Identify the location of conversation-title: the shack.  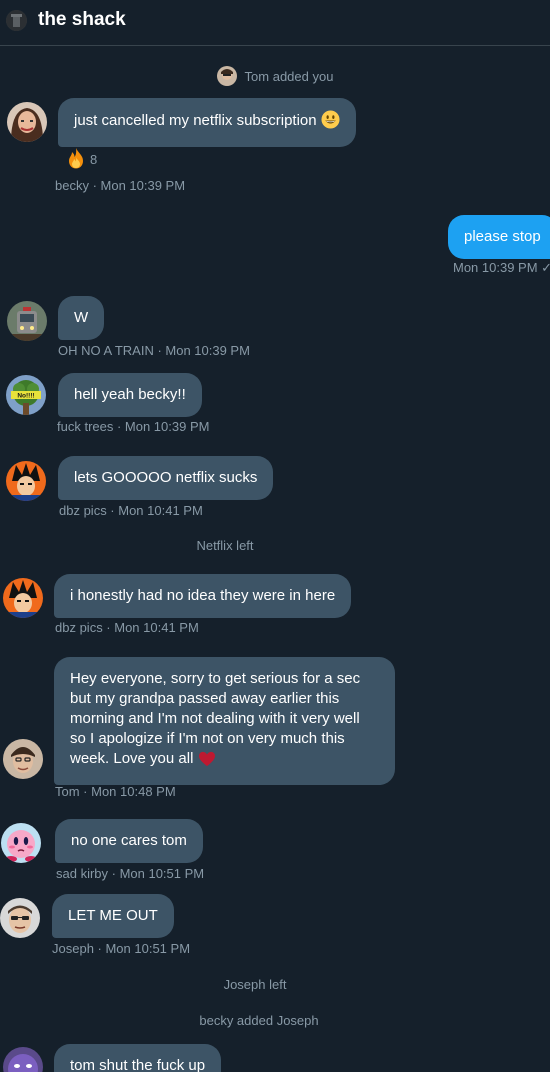
(82, 20).